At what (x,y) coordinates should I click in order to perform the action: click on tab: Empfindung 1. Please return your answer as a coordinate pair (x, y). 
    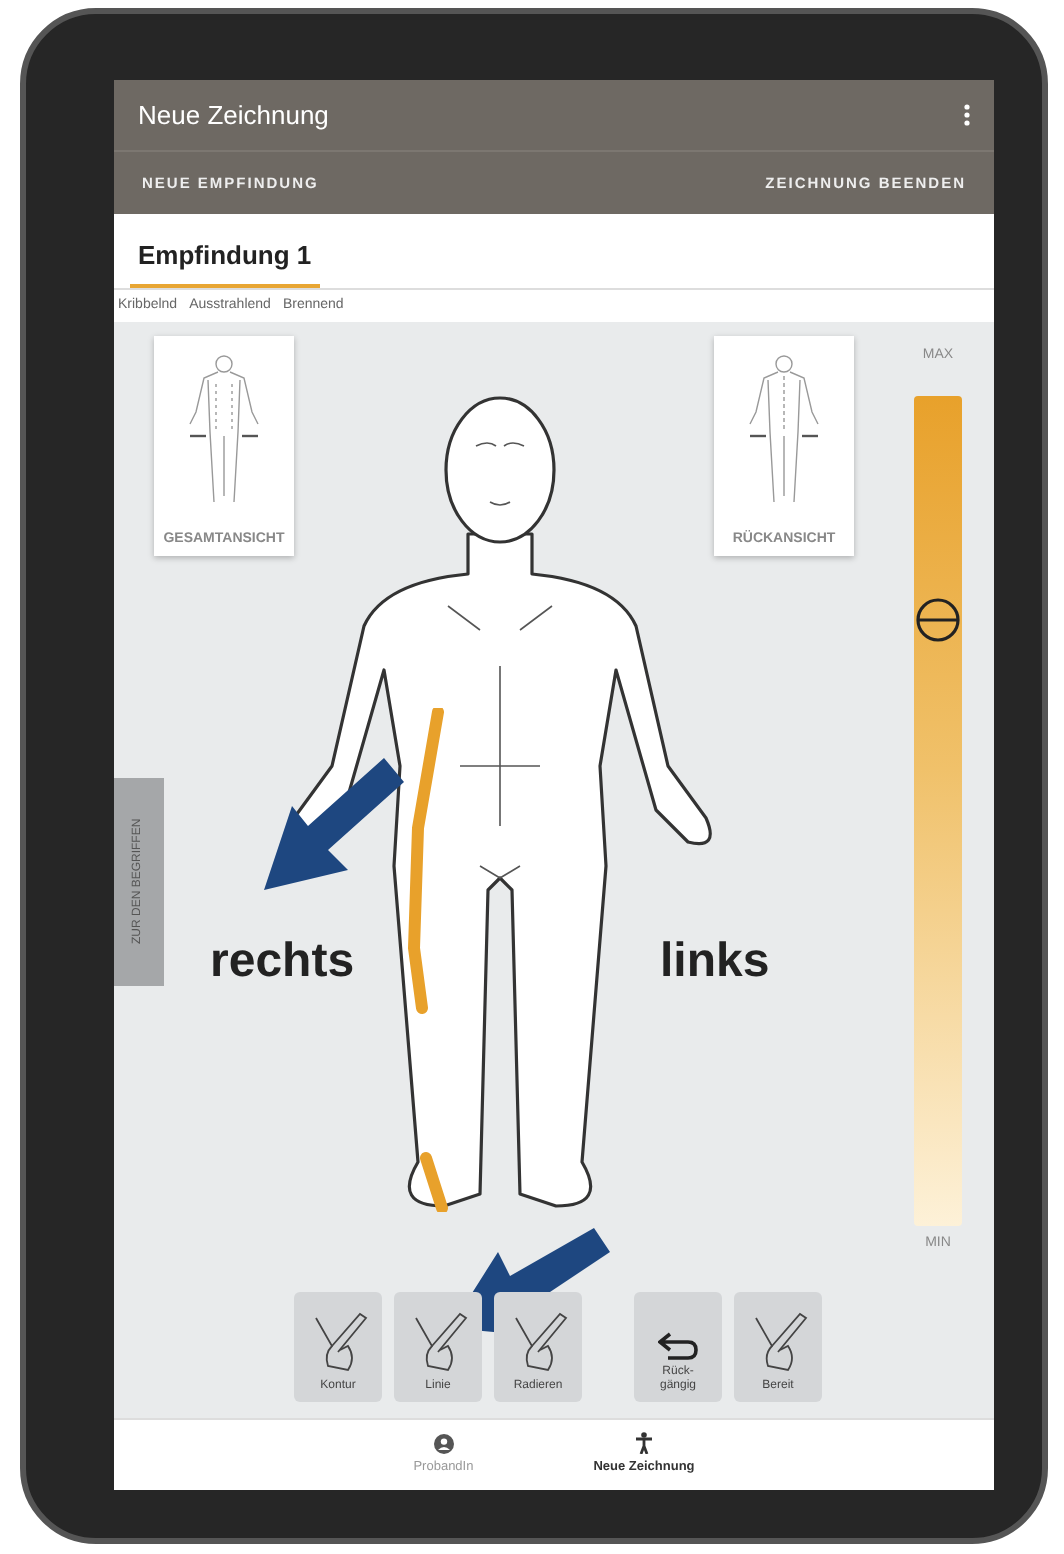
    Looking at the image, I should click on (225, 261).